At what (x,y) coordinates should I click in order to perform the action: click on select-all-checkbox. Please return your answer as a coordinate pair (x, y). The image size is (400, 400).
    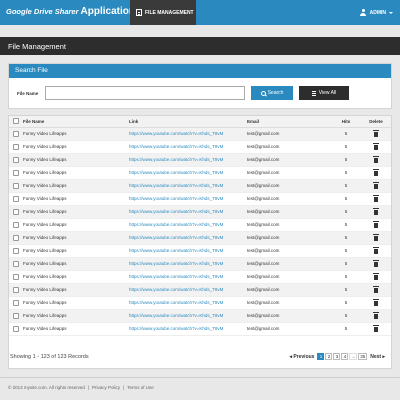
    Looking at the image, I should click on (16, 121).